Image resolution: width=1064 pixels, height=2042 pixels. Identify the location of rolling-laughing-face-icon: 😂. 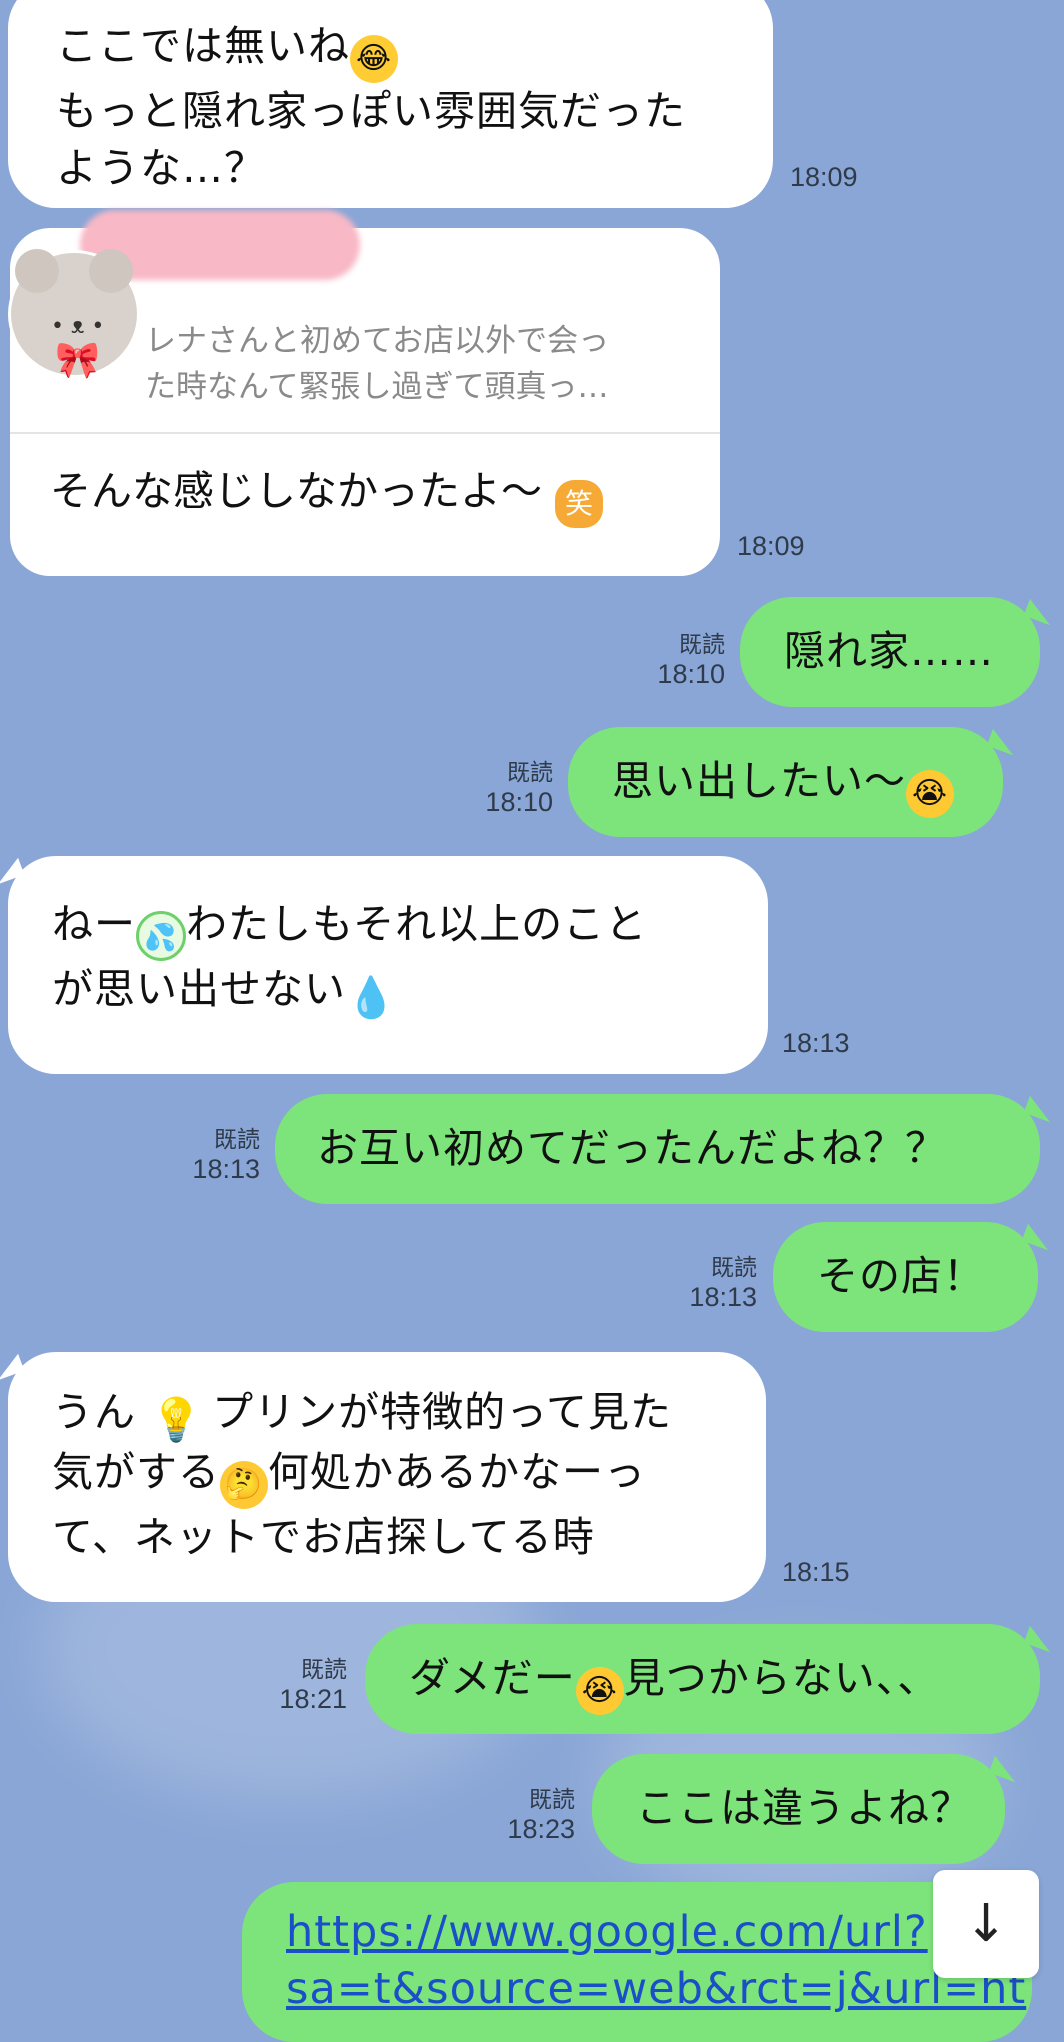
(374, 59).